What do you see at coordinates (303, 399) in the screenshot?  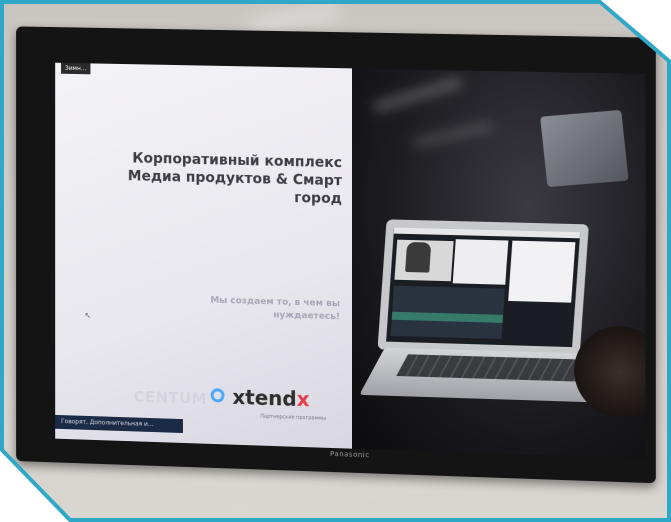 I see `xtend-logo-x: x` at bounding box center [303, 399].